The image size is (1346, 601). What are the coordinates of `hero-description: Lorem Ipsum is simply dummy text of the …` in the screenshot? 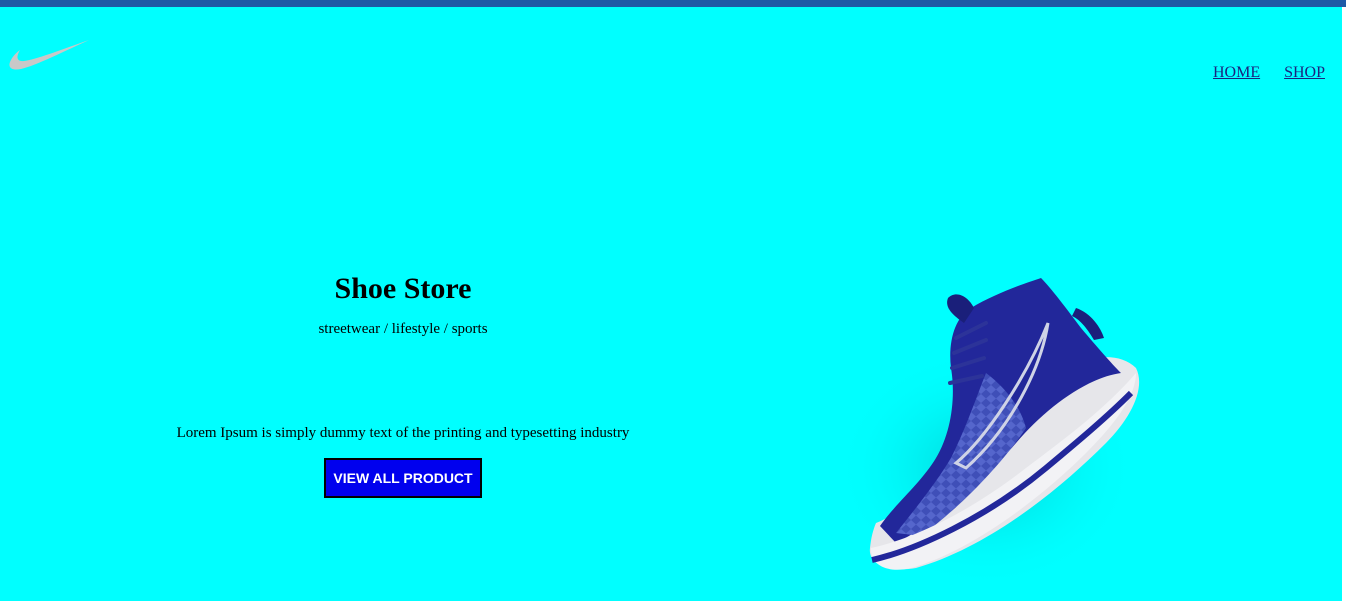 It's located at (403, 433).